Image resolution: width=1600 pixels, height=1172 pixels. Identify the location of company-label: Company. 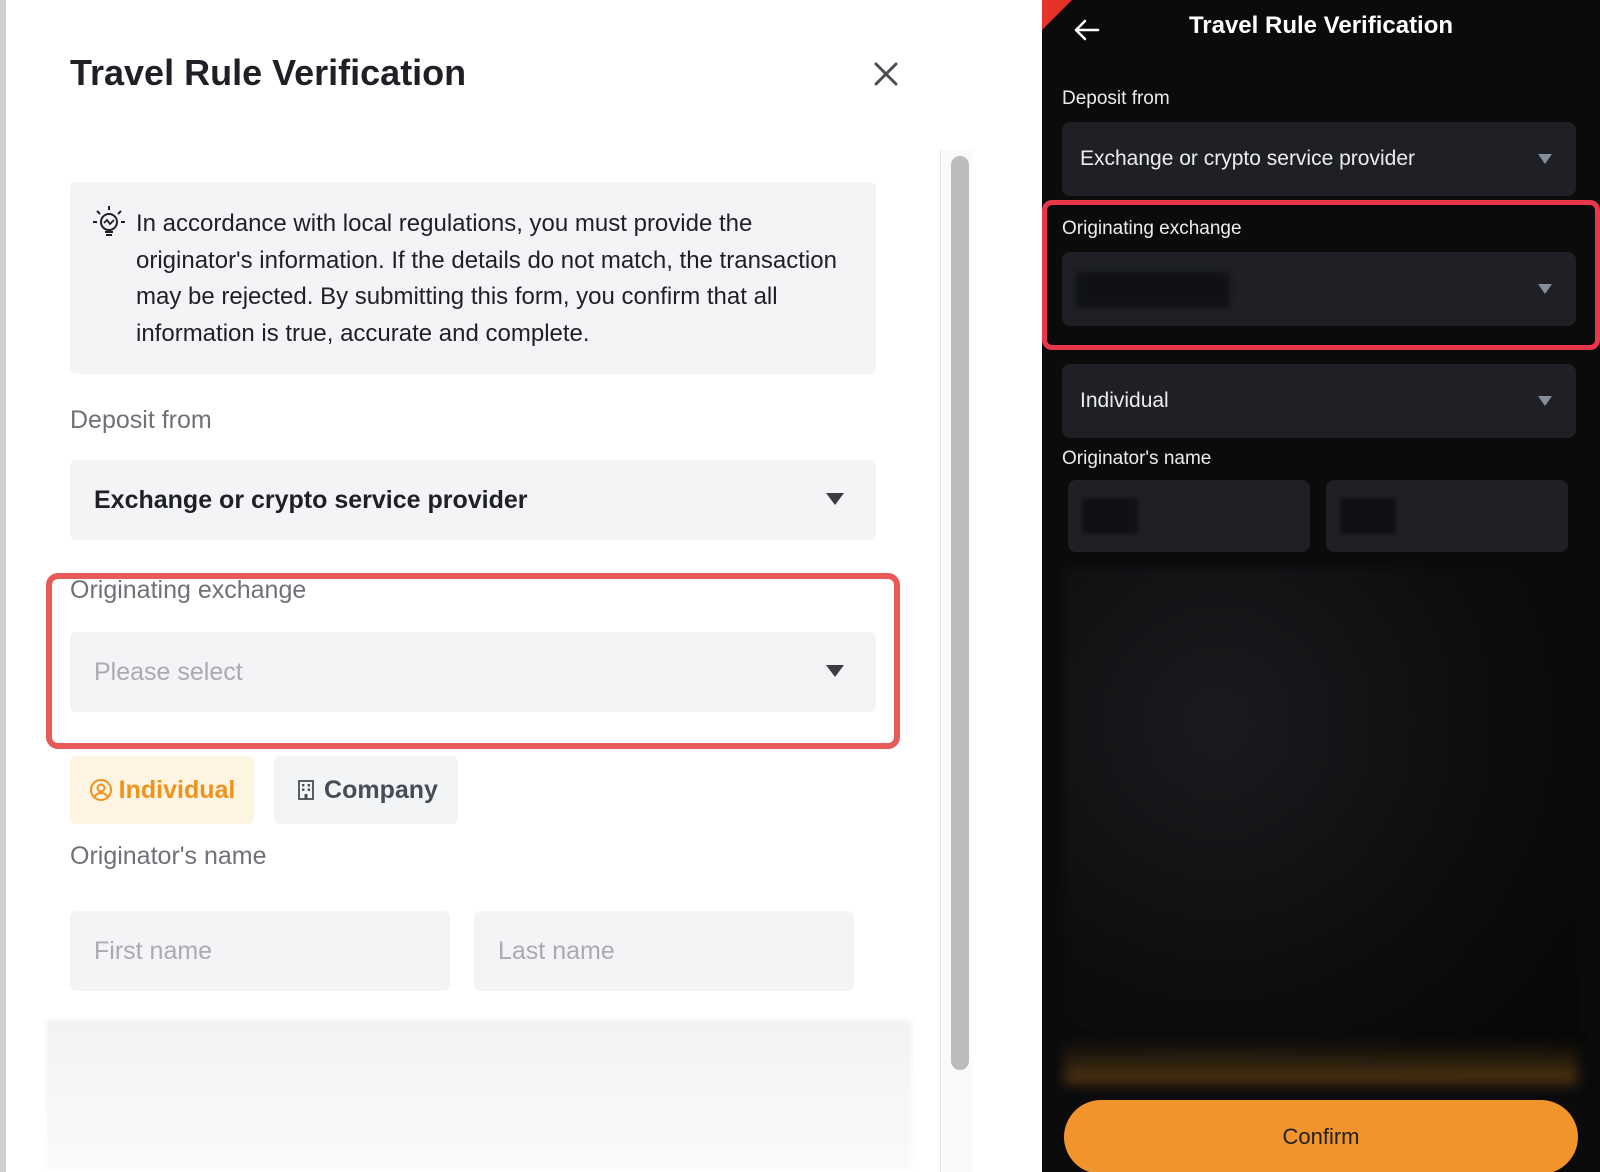
(381, 789).